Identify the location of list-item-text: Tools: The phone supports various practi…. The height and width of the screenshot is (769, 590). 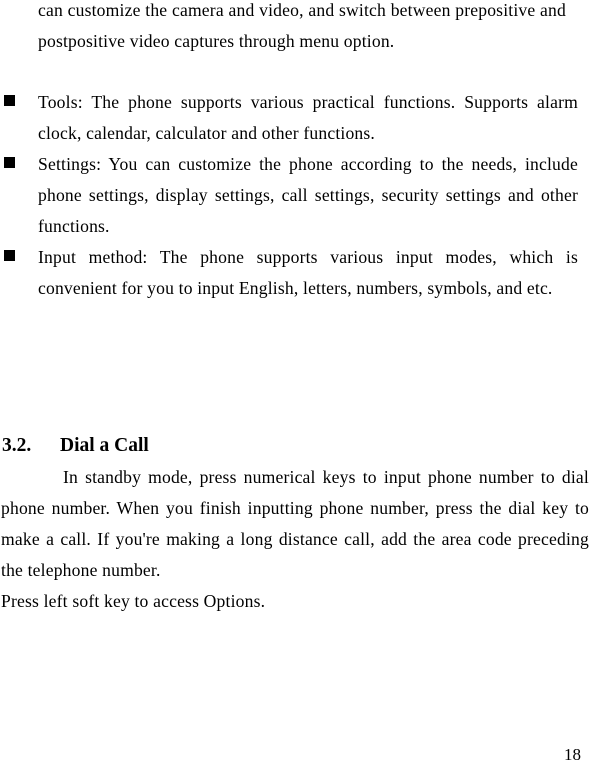
(308, 117).